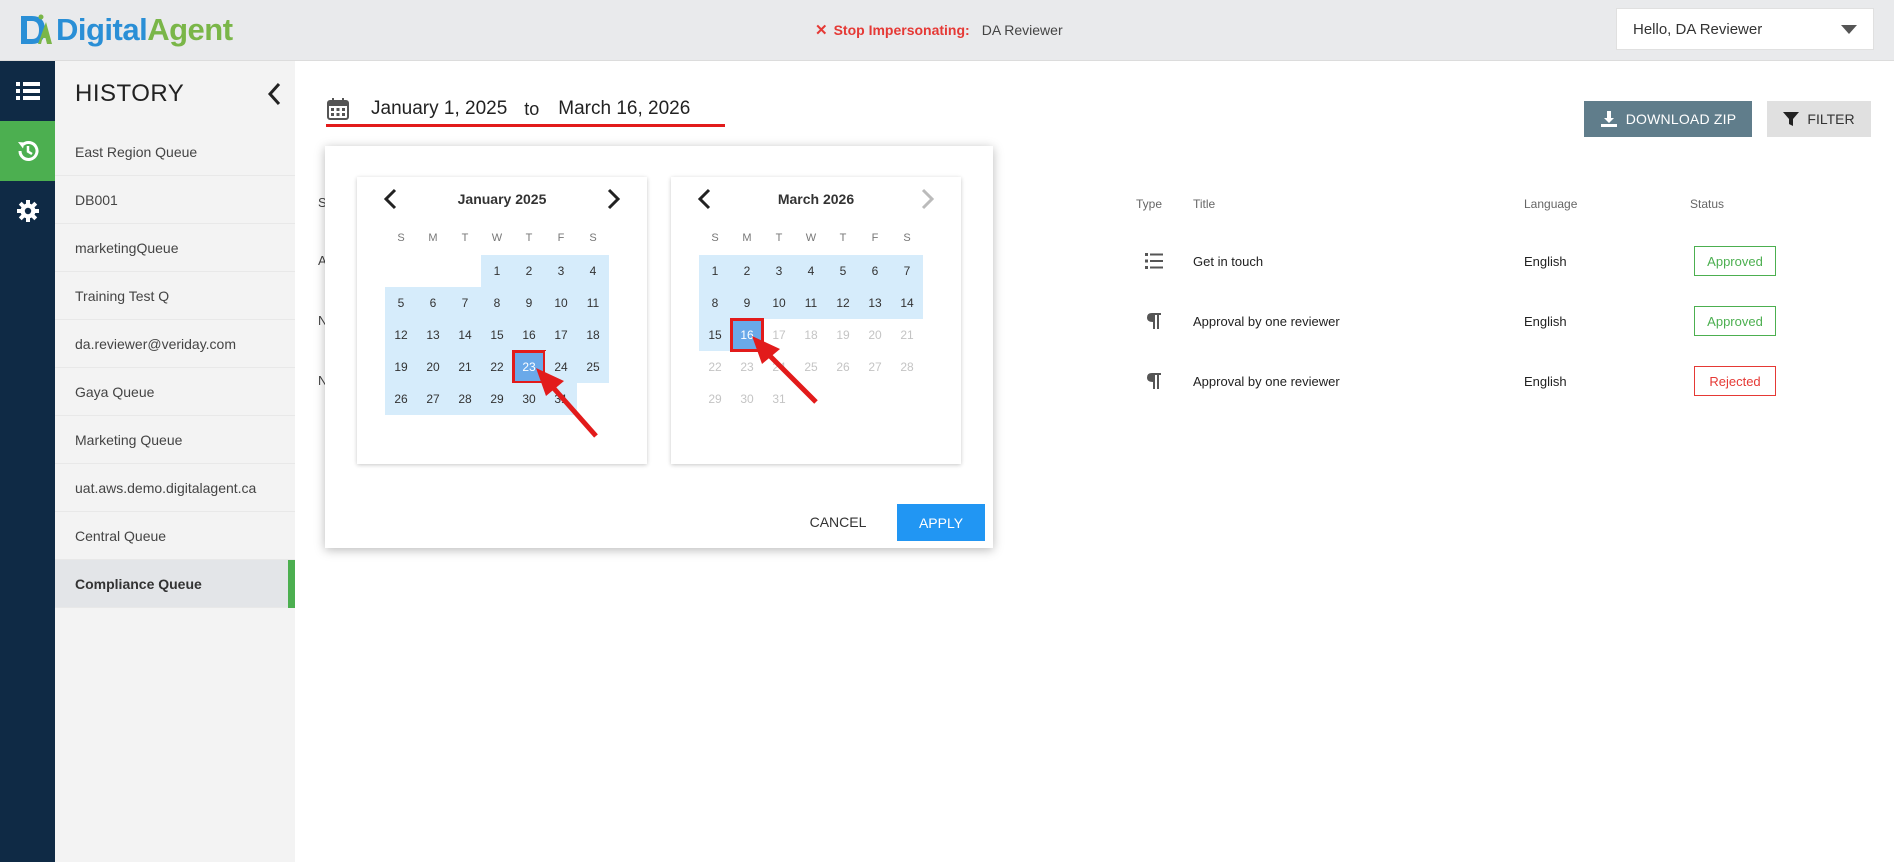 This screenshot has width=1894, height=862. I want to click on weekday-label: M, so click(747, 238).